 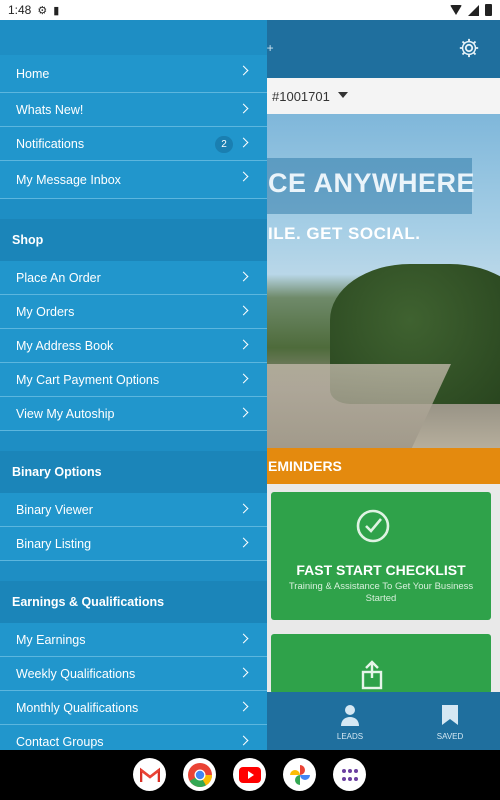 What do you see at coordinates (343, 95) in the screenshot?
I see `caret-down-icon` at bounding box center [343, 95].